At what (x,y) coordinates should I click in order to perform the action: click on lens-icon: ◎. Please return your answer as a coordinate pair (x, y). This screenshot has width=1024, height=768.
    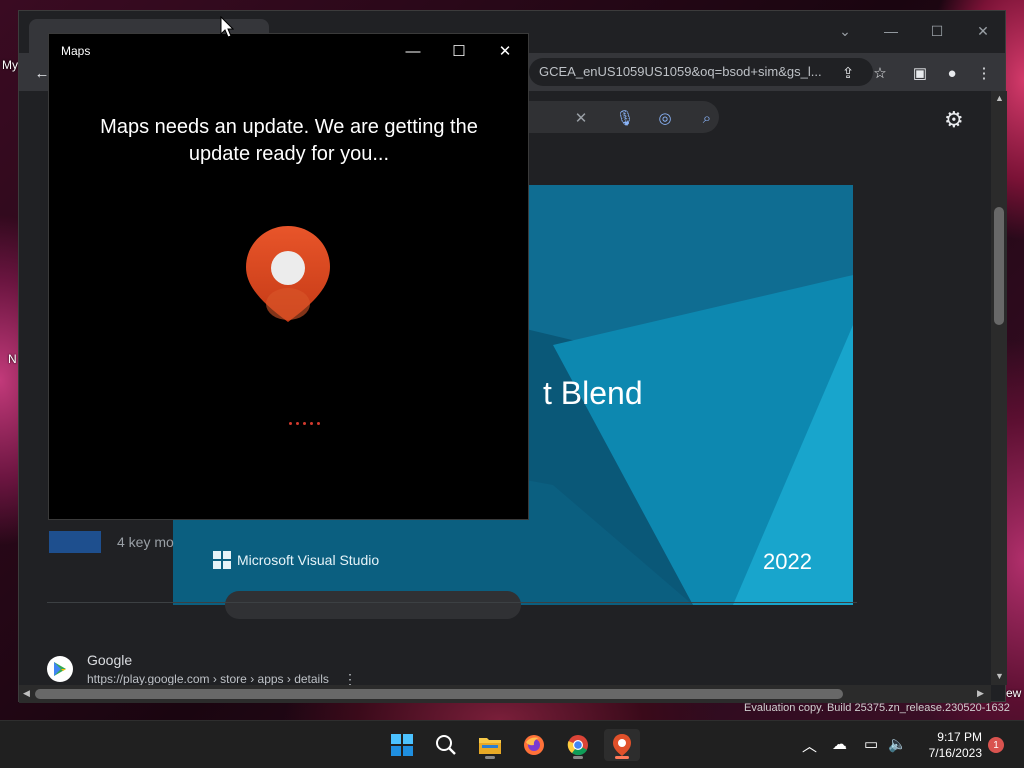
    Looking at the image, I should click on (665, 118).